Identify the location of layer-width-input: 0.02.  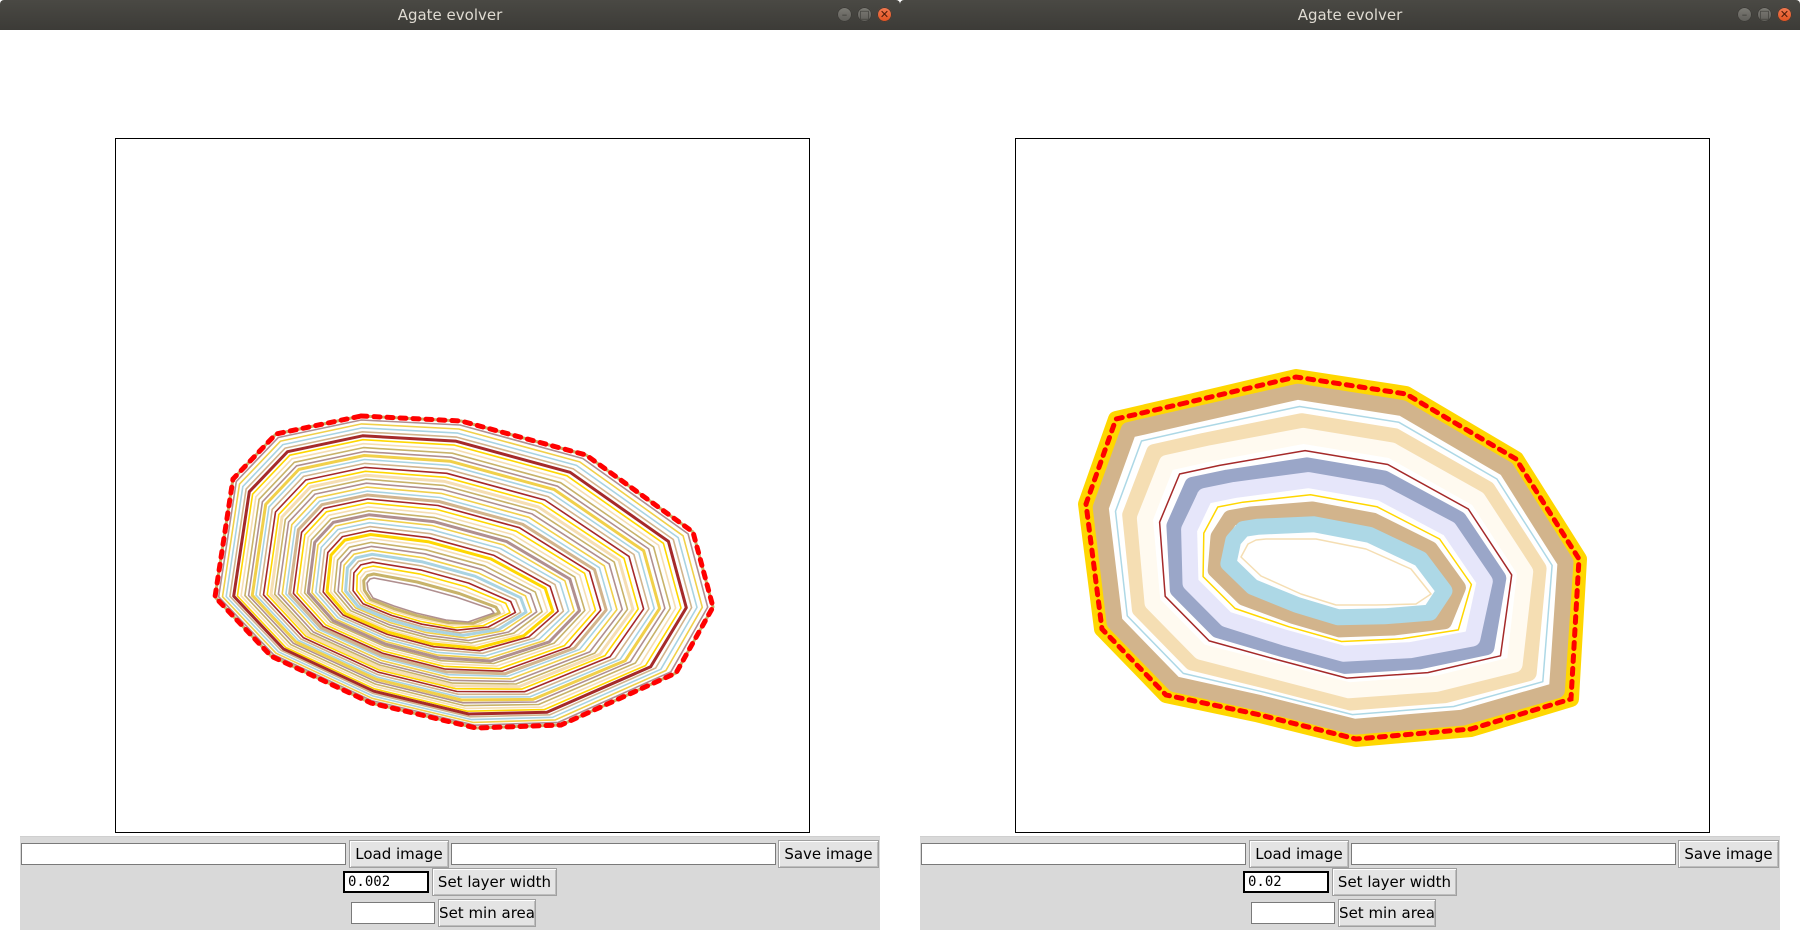
(1286, 882).